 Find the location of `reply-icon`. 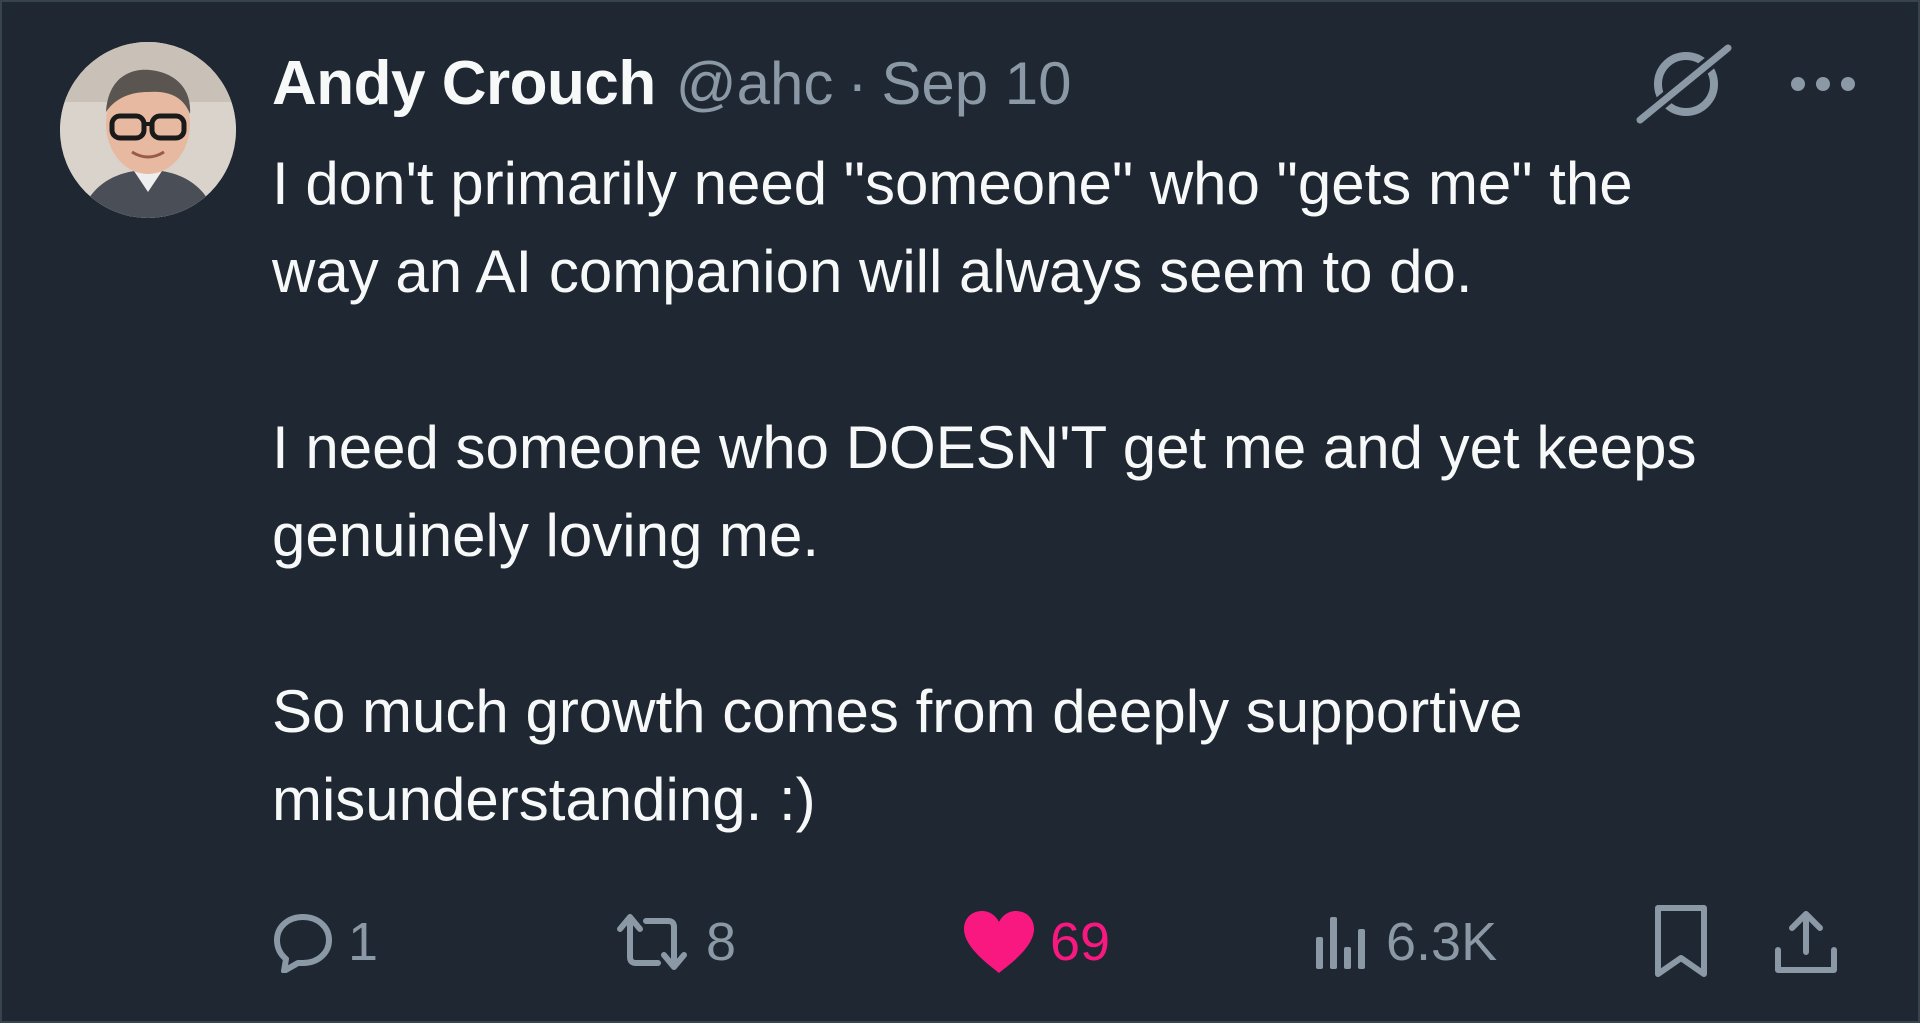

reply-icon is located at coordinates (303, 943).